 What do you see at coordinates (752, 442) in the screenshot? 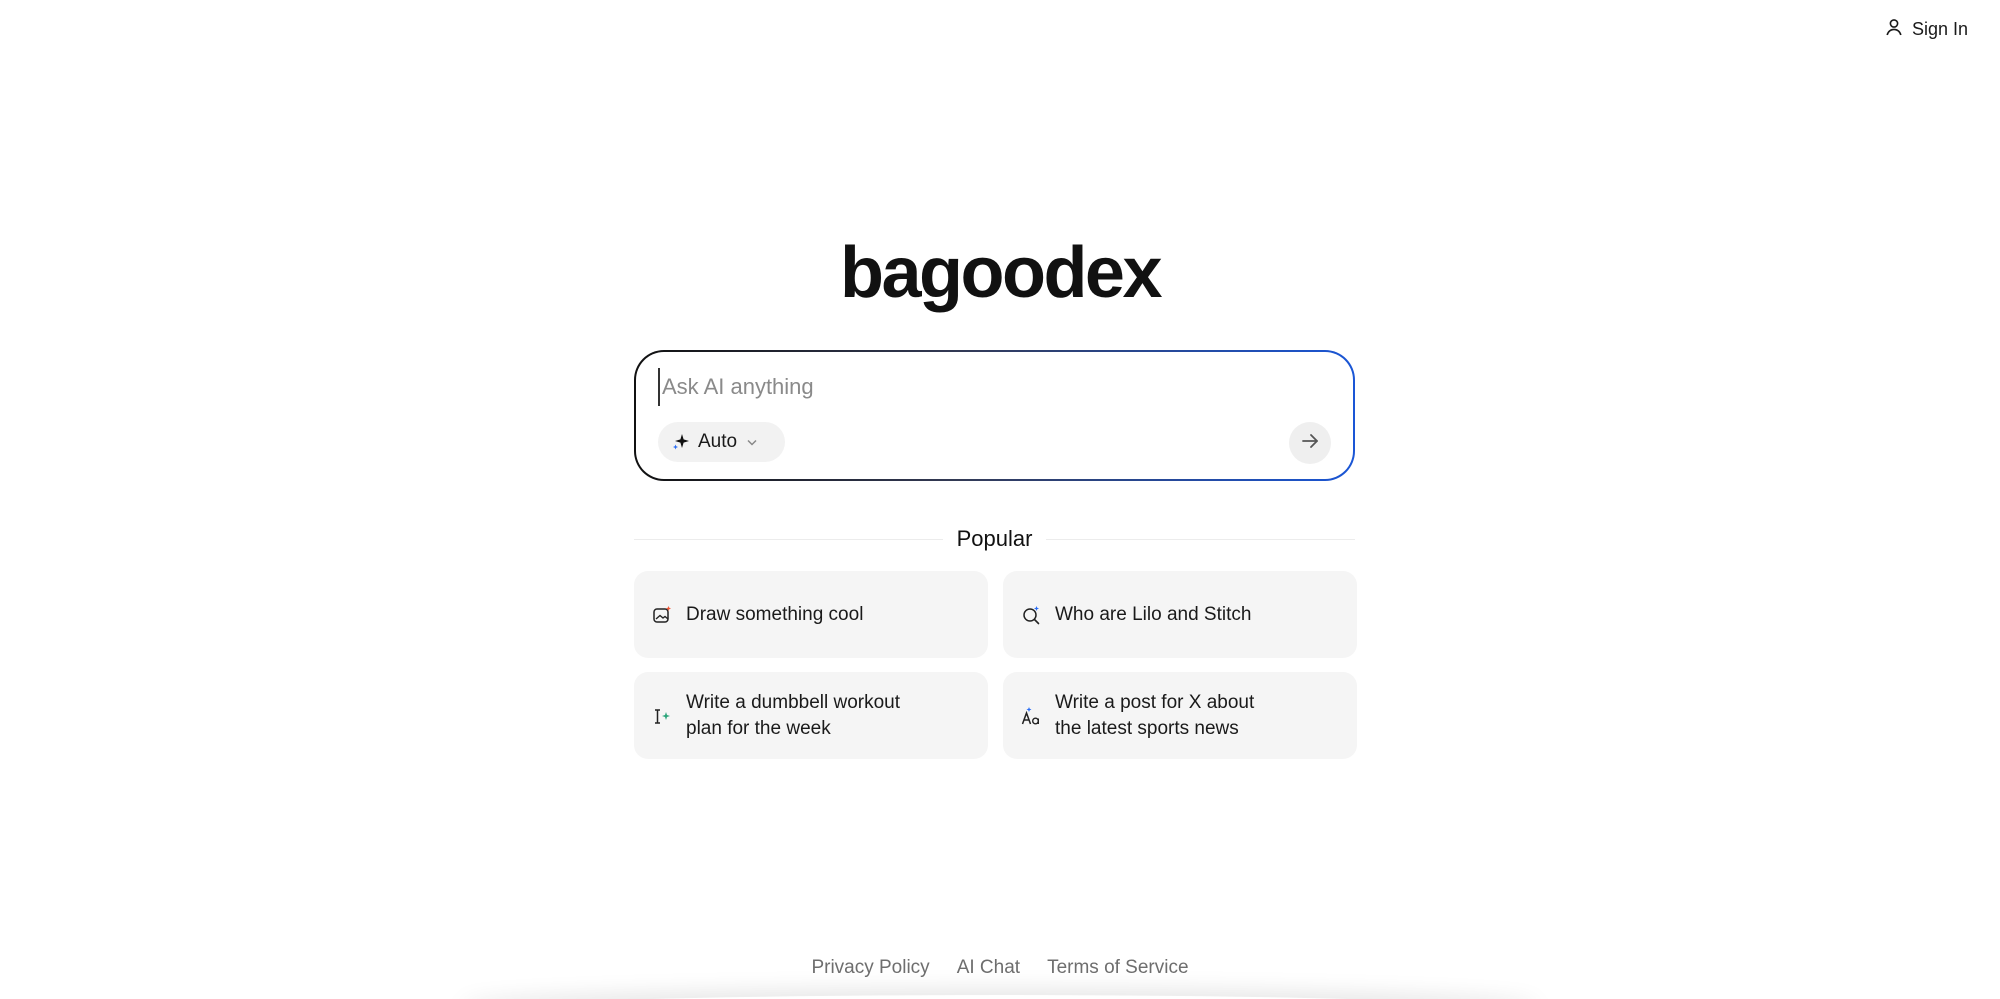
I see `chevron-down-icon` at bounding box center [752, 442].